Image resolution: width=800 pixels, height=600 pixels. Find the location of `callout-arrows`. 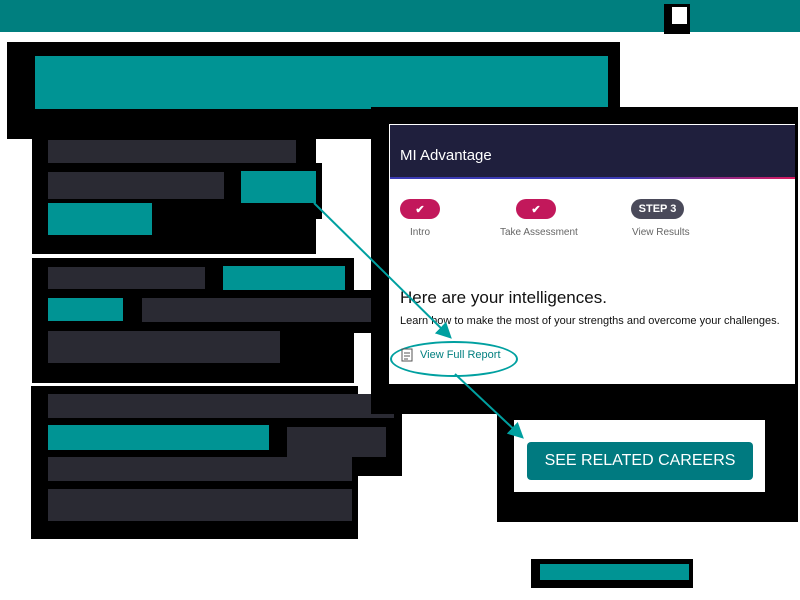

callout-arrows is located at coordinates (418, 320).